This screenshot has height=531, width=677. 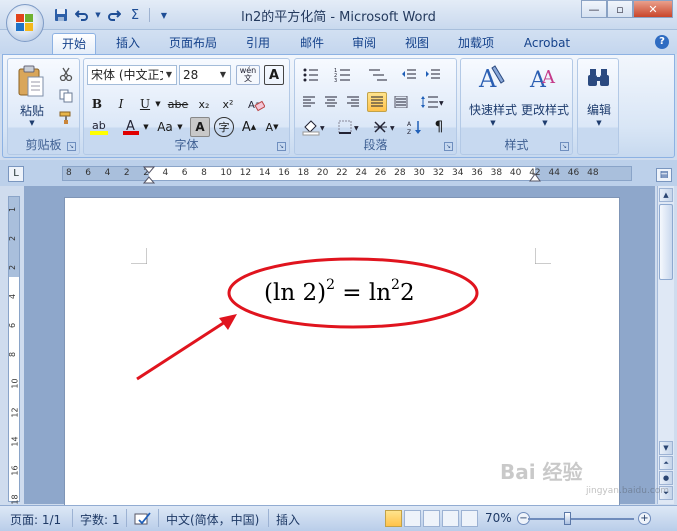 I want to click on watermark-url: jingyan.baidu.com, so click(x=628, y=491).